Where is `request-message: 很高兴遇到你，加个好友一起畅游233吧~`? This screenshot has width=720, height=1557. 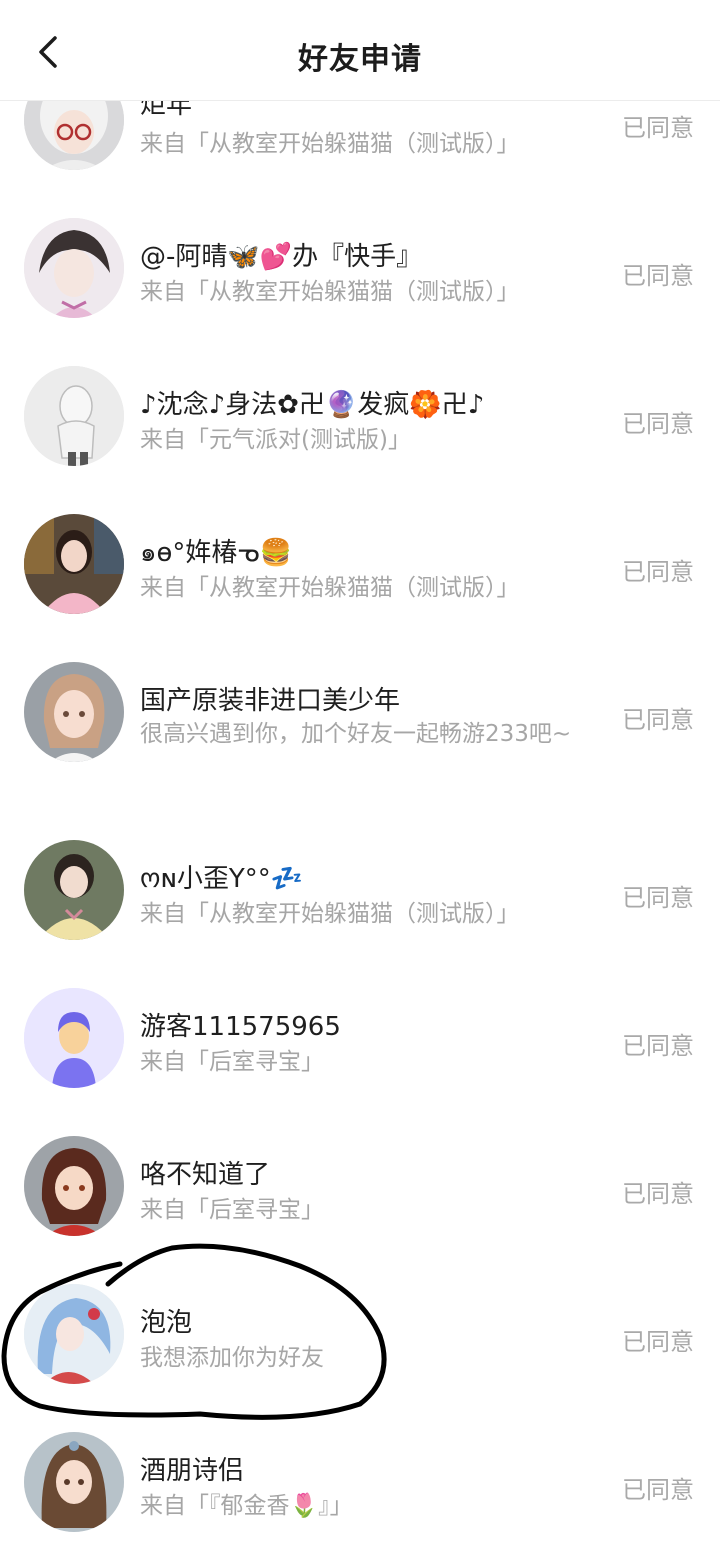 request-message: 很高兴遇到你，加个好友一起畅游233吧~ is located at coordinates (356, 734).